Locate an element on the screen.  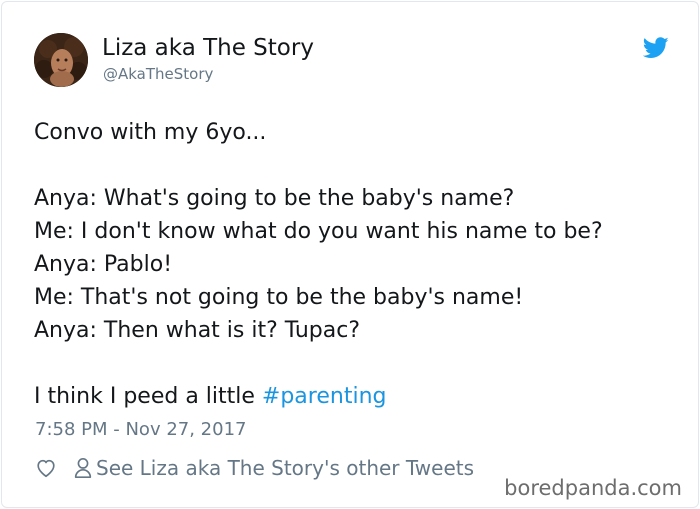
author-display-name: Liza aka The Story is located at coordinates (208, 48).